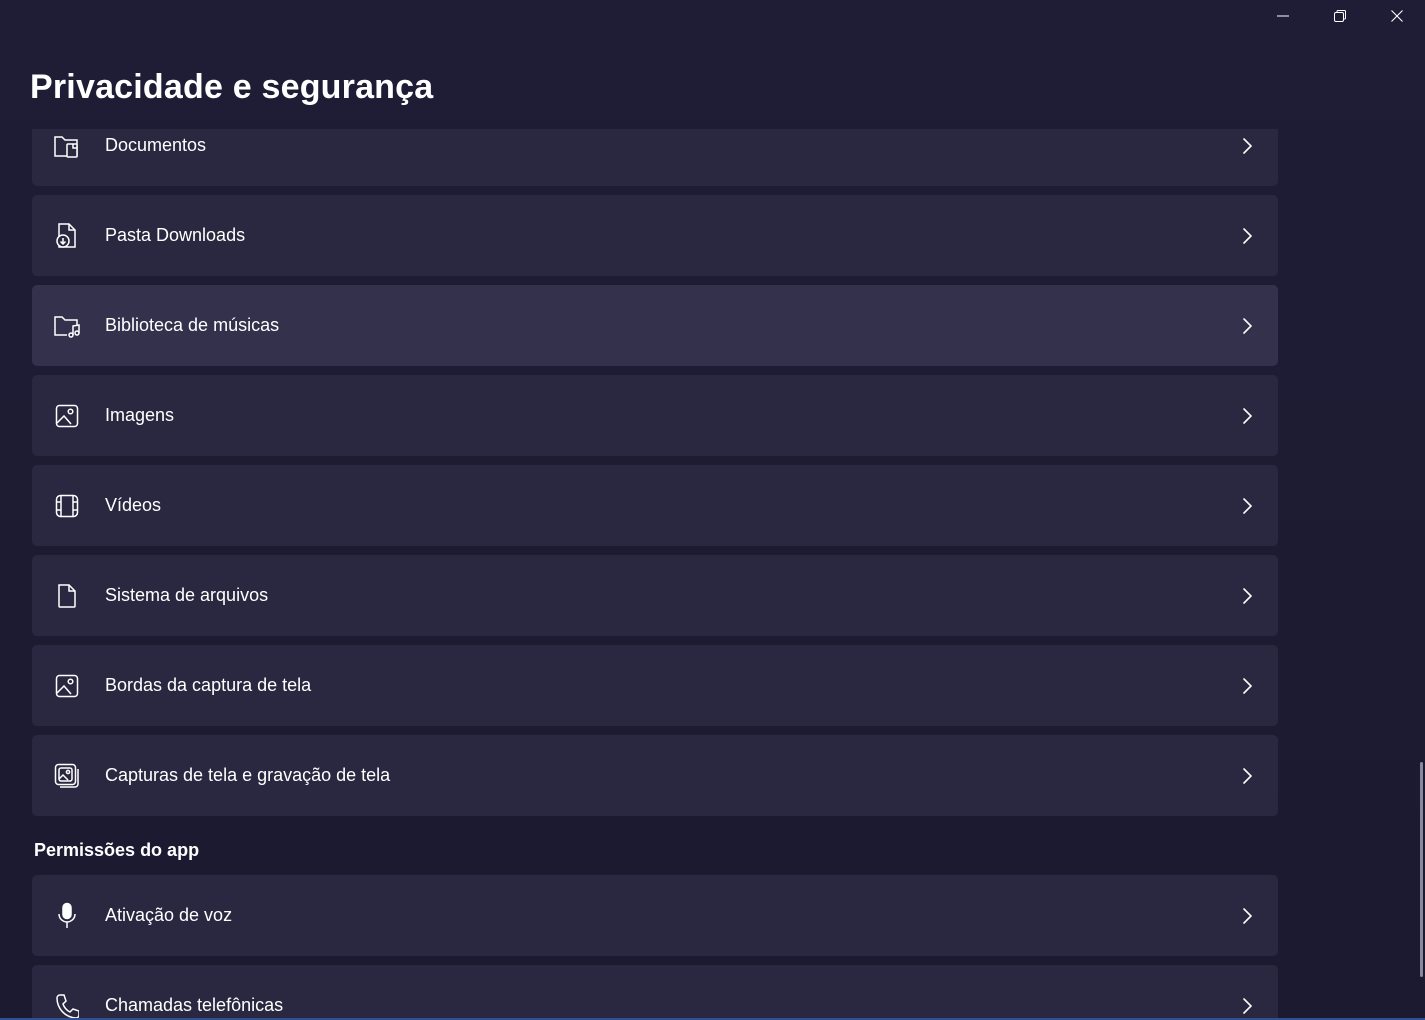 This screenshot has height=1020, width=1425. Describe the element at coordinates (655, 775) in the screenshot. I see `row-capturas-gravacao: Capturas de tela e gravação de tela` at that location.